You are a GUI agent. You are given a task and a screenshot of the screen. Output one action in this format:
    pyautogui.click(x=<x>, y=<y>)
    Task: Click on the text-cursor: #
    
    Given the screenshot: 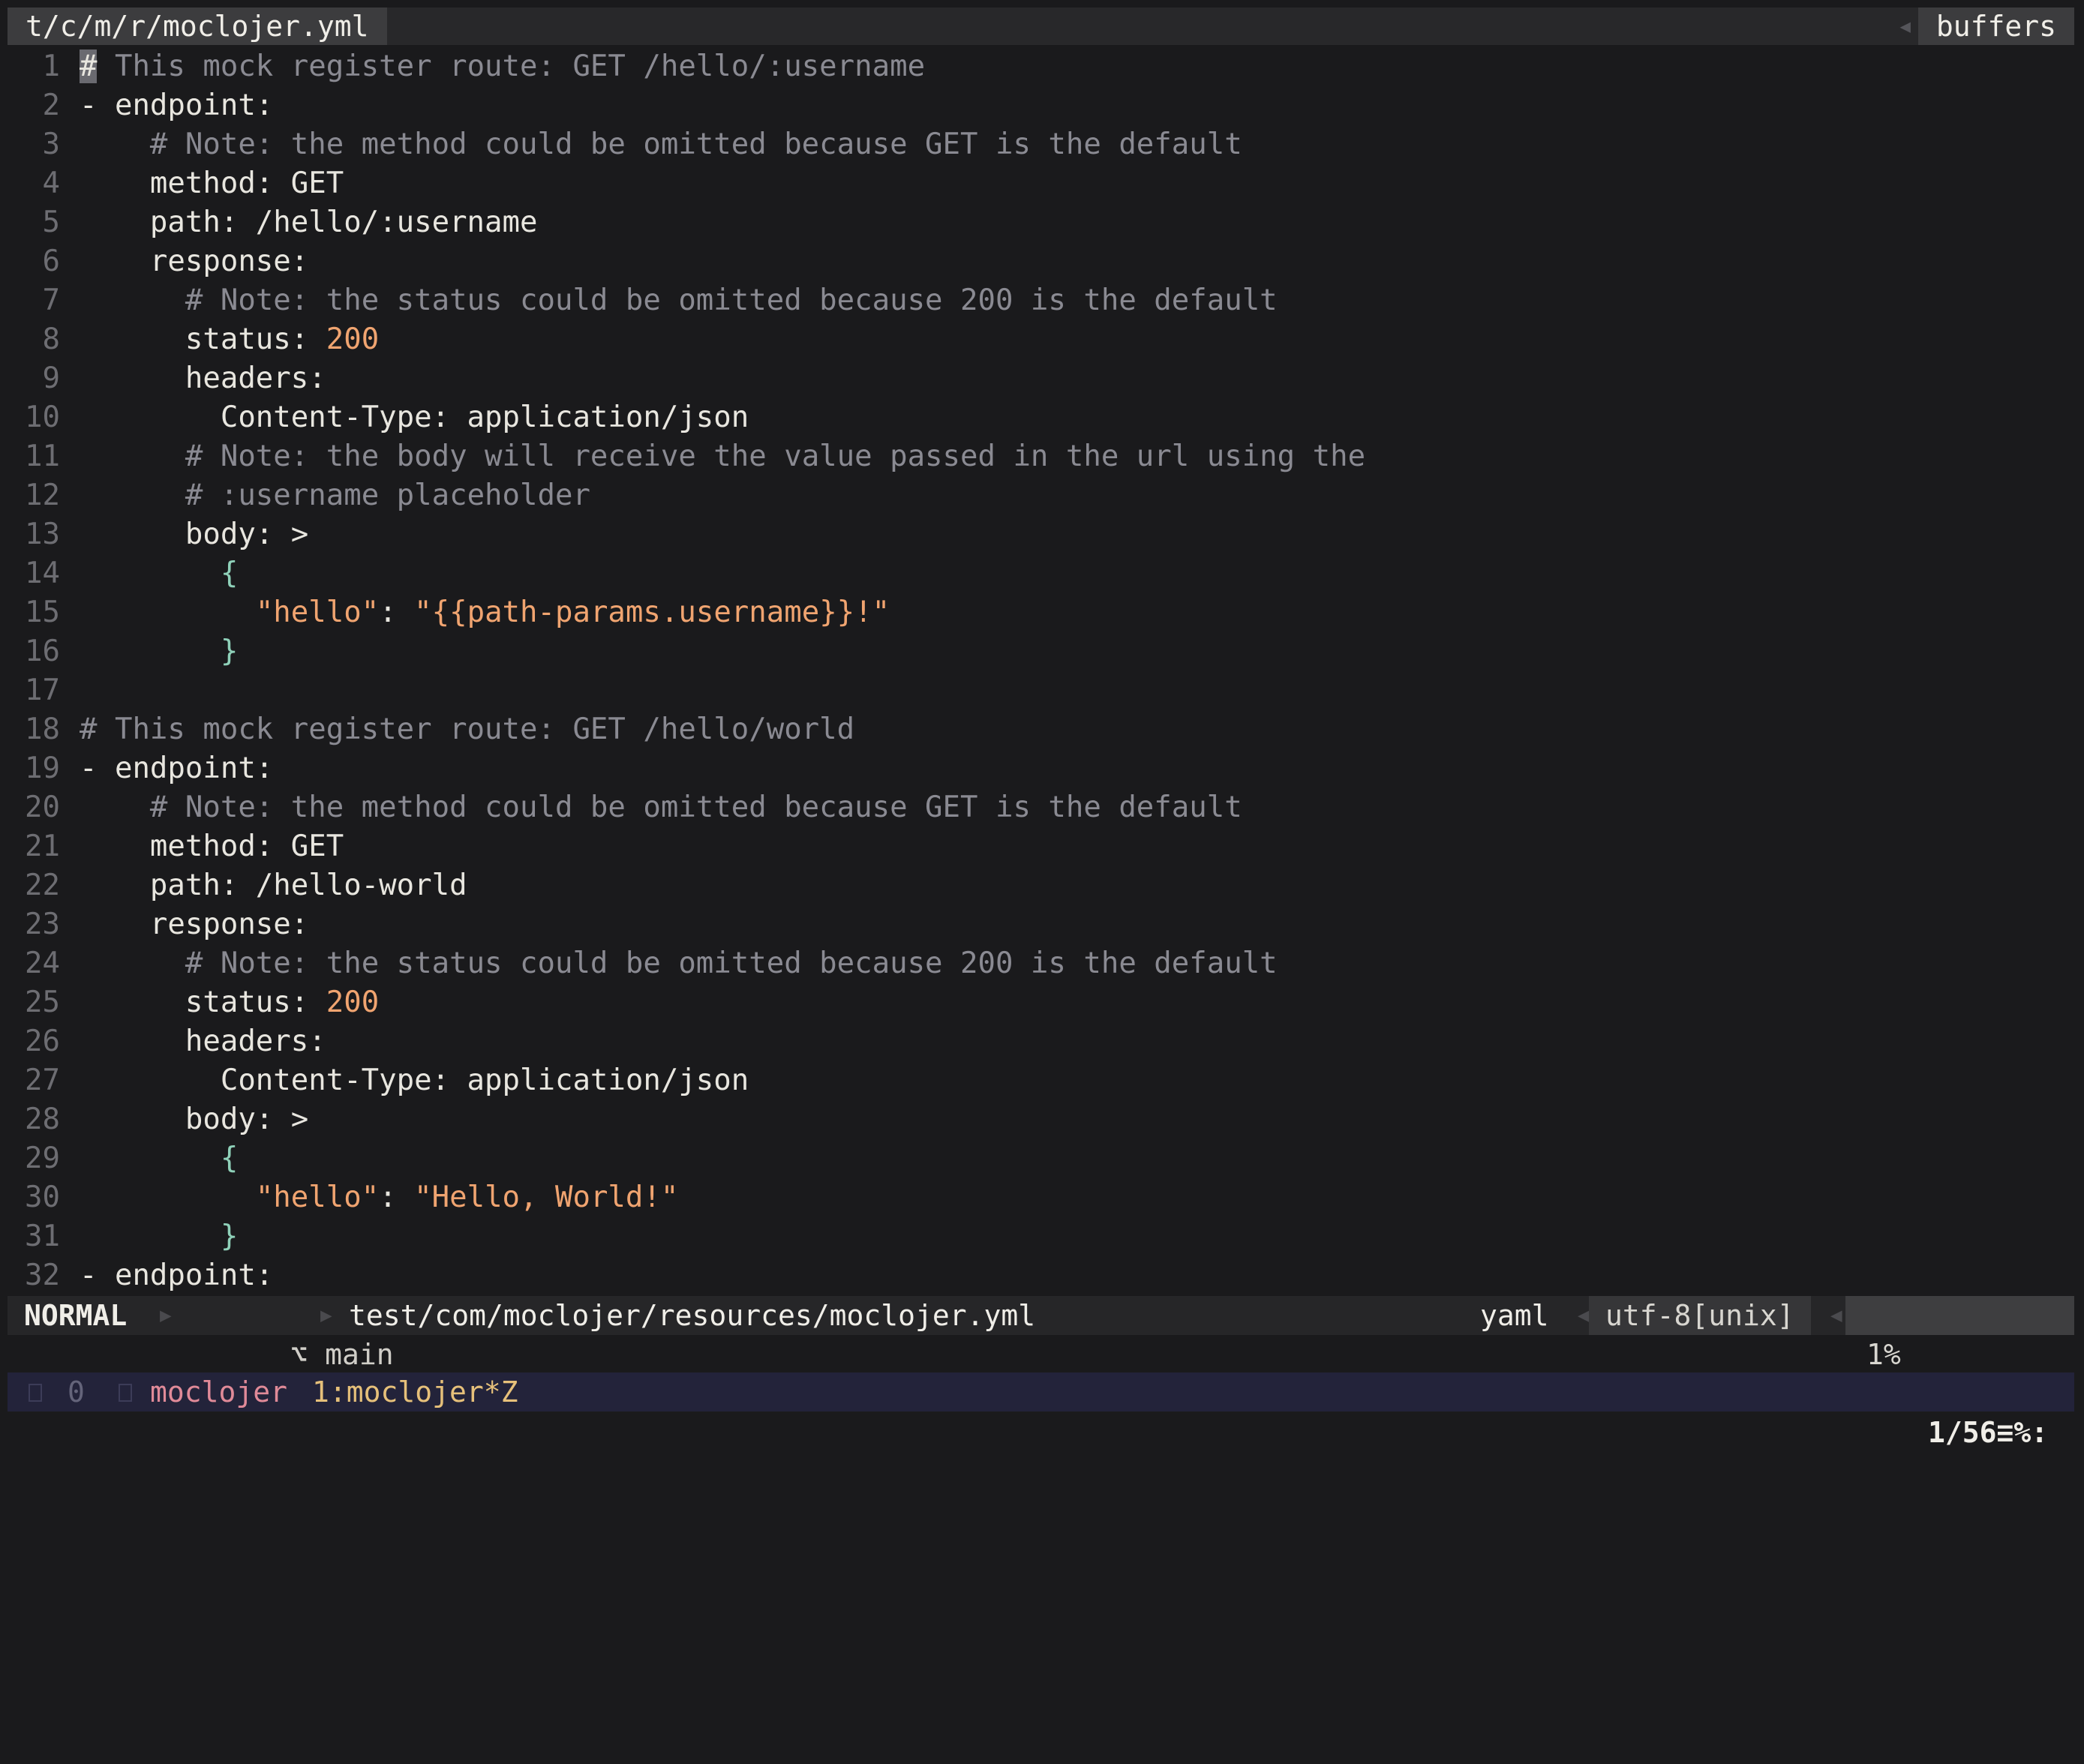 What is the action you would take?
    pyautogui.click(x=89, y=66)
    